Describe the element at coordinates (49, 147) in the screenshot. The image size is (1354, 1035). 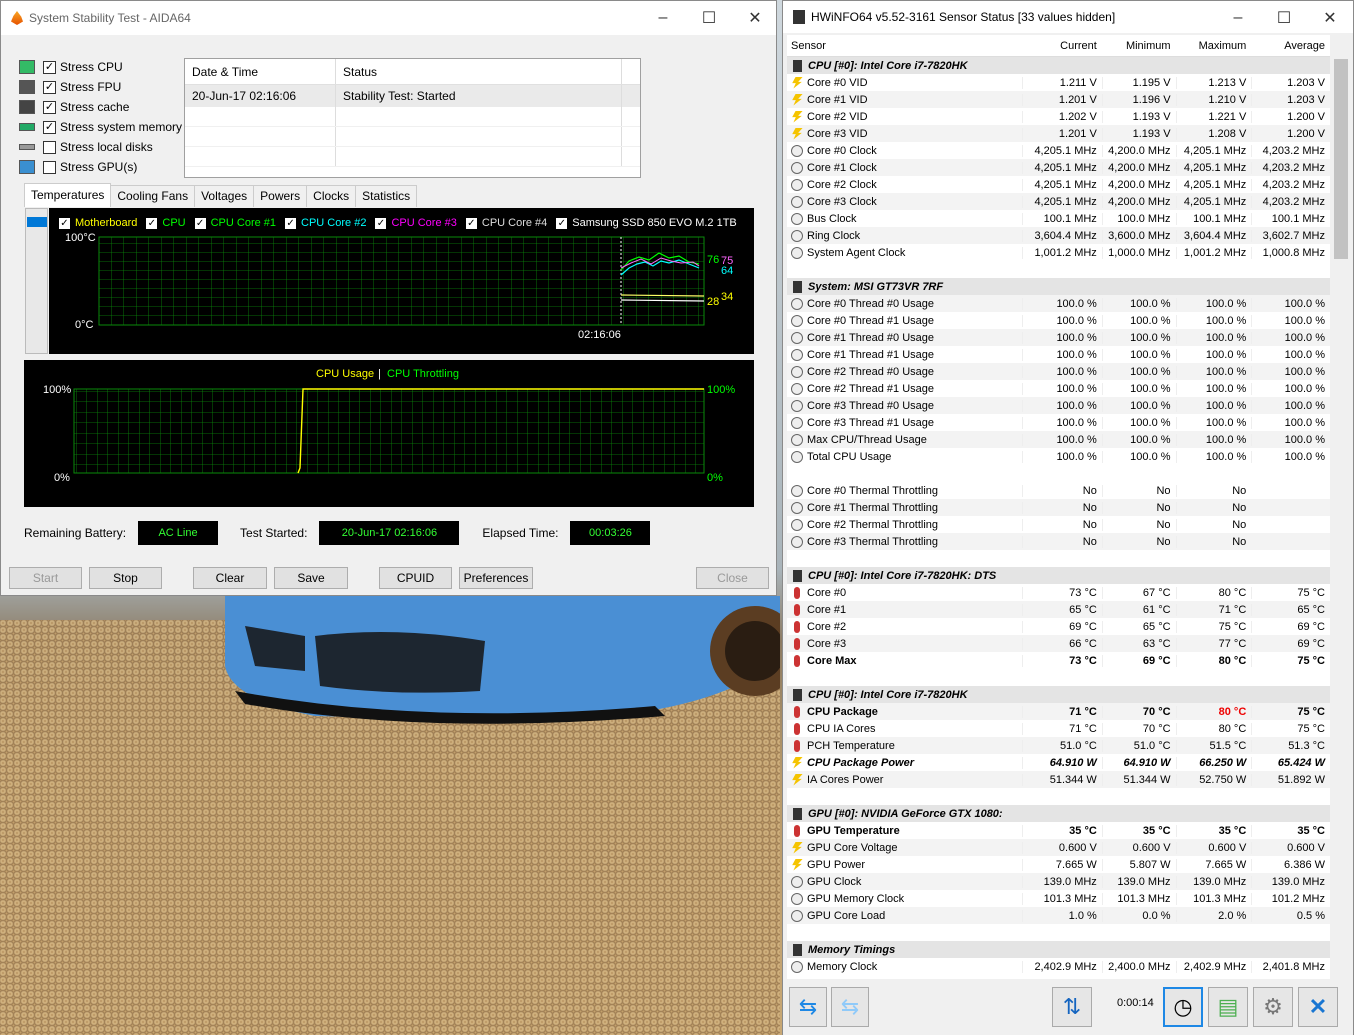
I see `stress-disks-checkbox` at that location.